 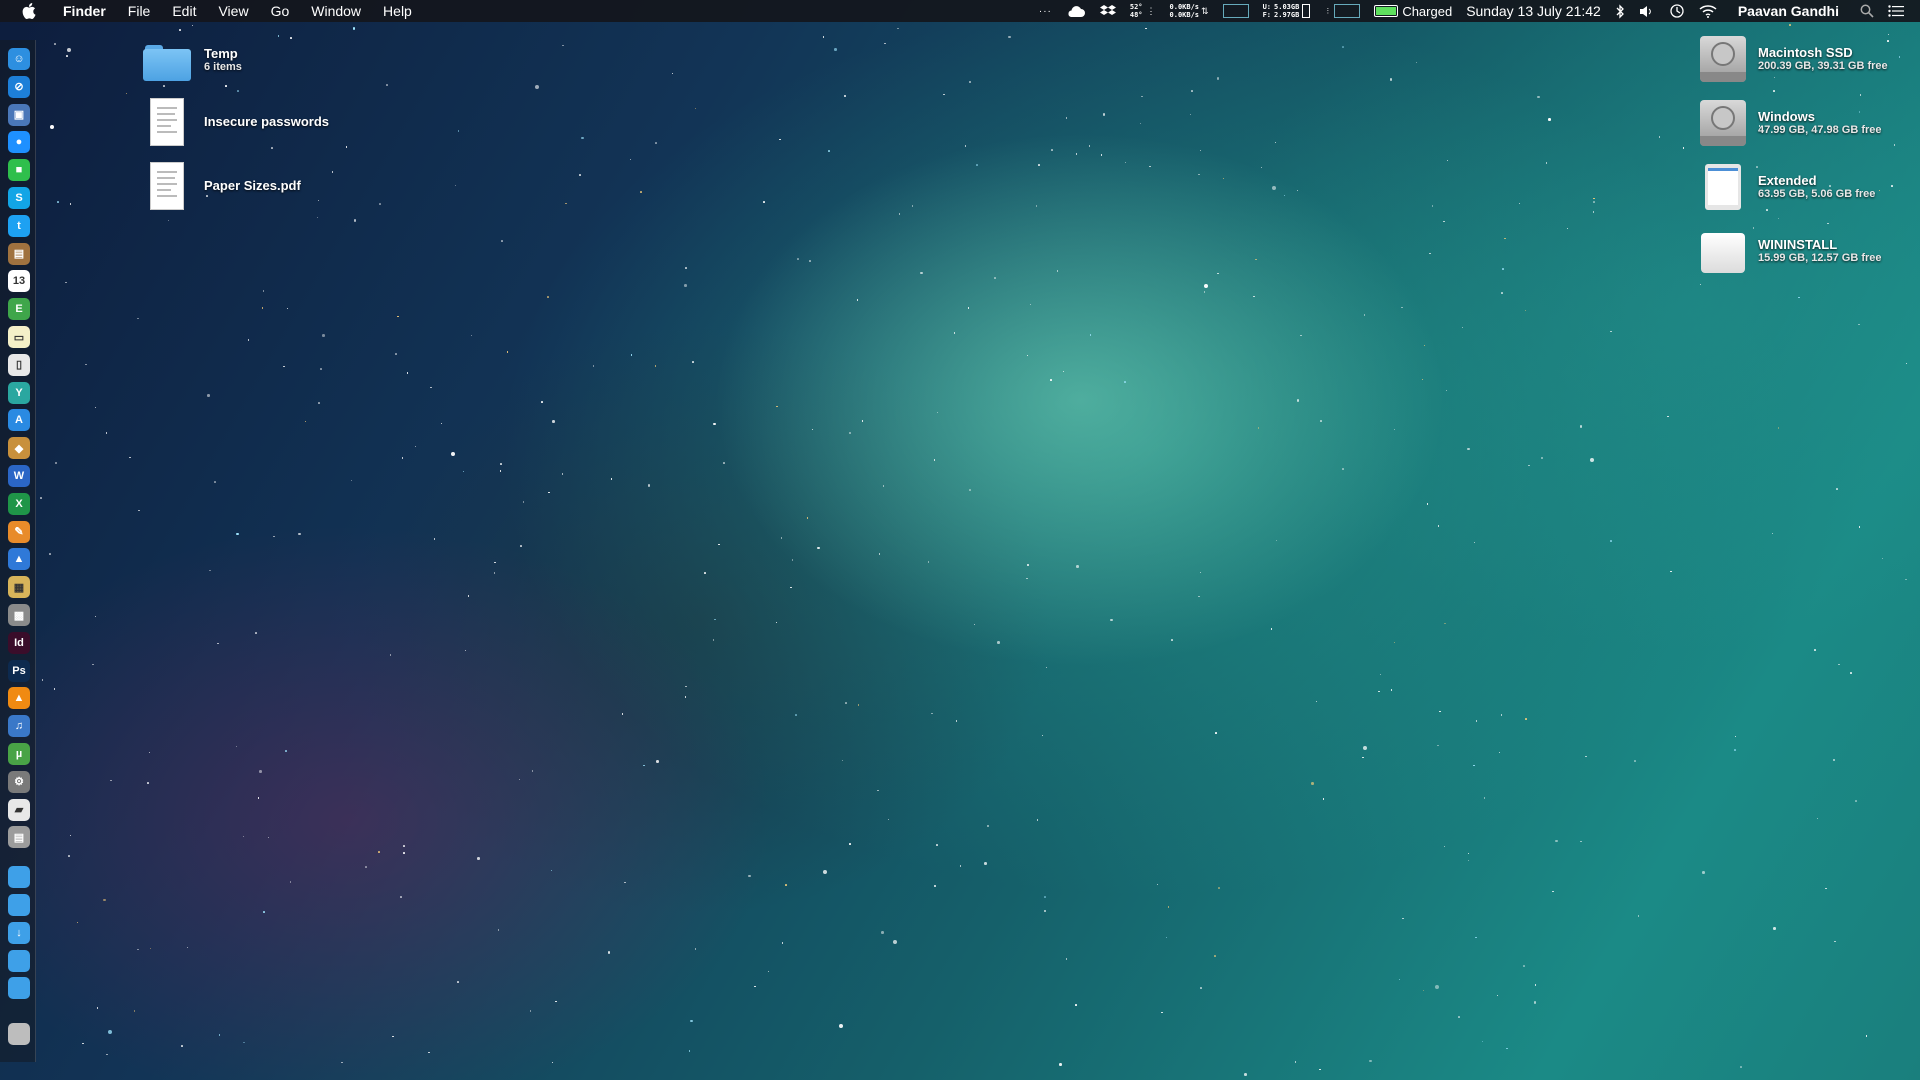 What do you see at coordinates (19, 988) in the screenshot?
I see `folder-pictures-icon` at bounding box center [19, 988].